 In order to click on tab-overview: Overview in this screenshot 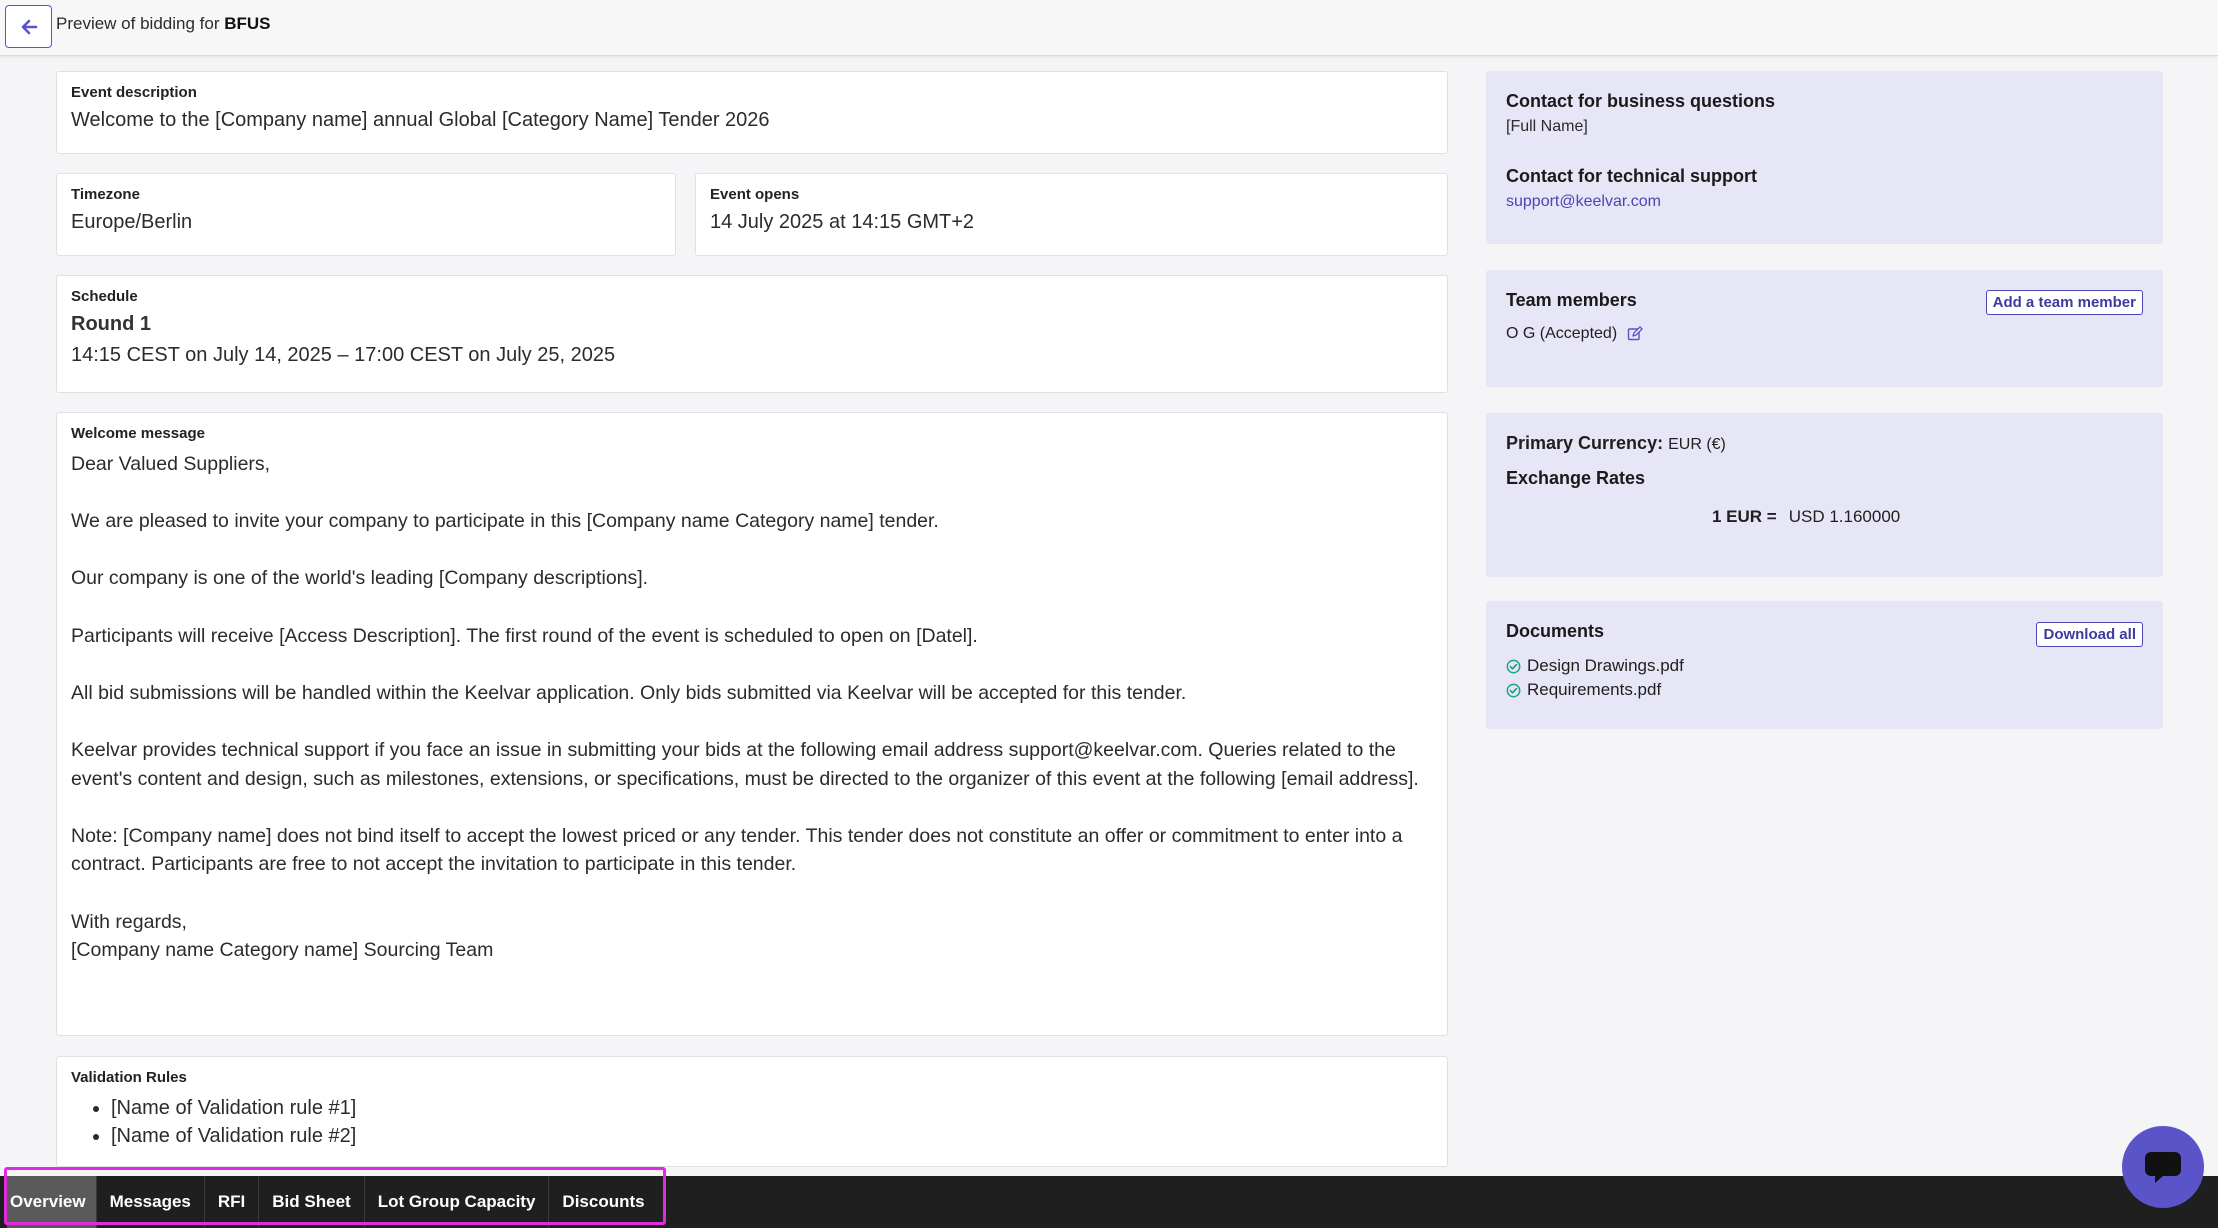, I will do `click(52, 1202)`.